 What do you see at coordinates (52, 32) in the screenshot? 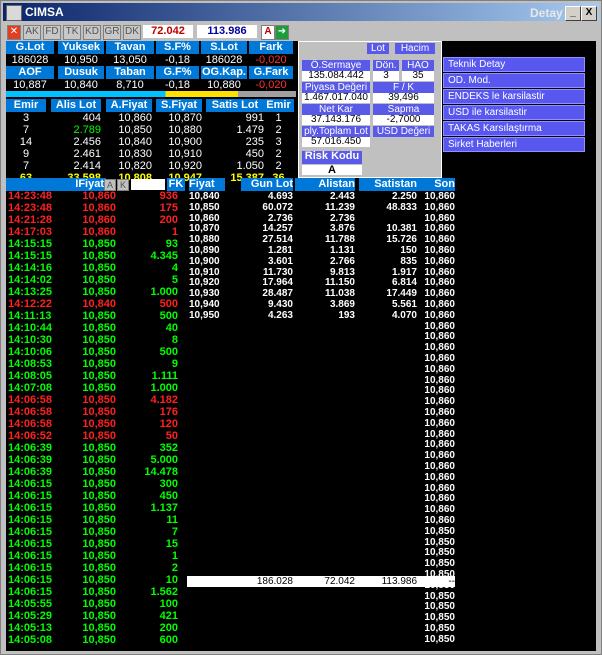
I see `tab-fd: FD` at bounding box center [52, 32].